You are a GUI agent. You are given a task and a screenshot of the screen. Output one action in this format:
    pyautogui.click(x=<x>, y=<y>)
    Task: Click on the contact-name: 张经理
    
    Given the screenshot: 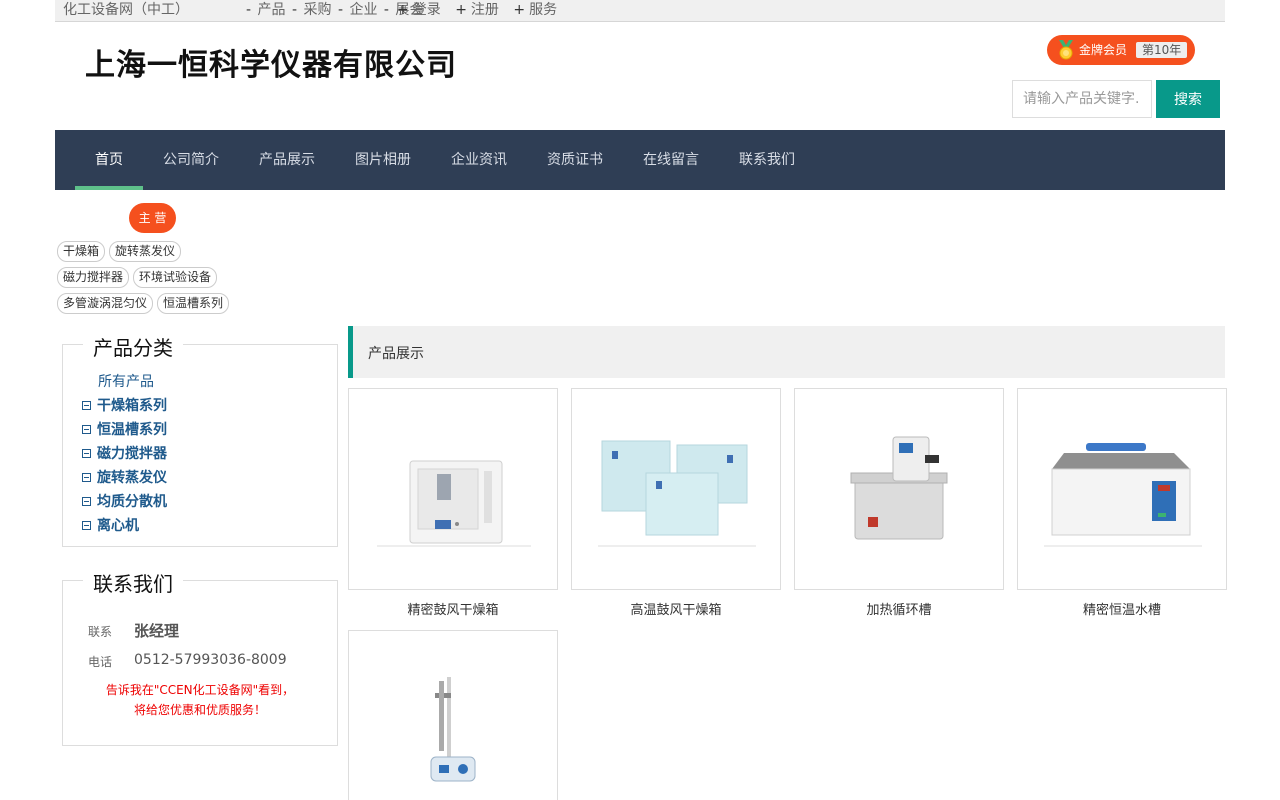 What is the action you would take?
    pyautogui.click(x=157, y=631)
    